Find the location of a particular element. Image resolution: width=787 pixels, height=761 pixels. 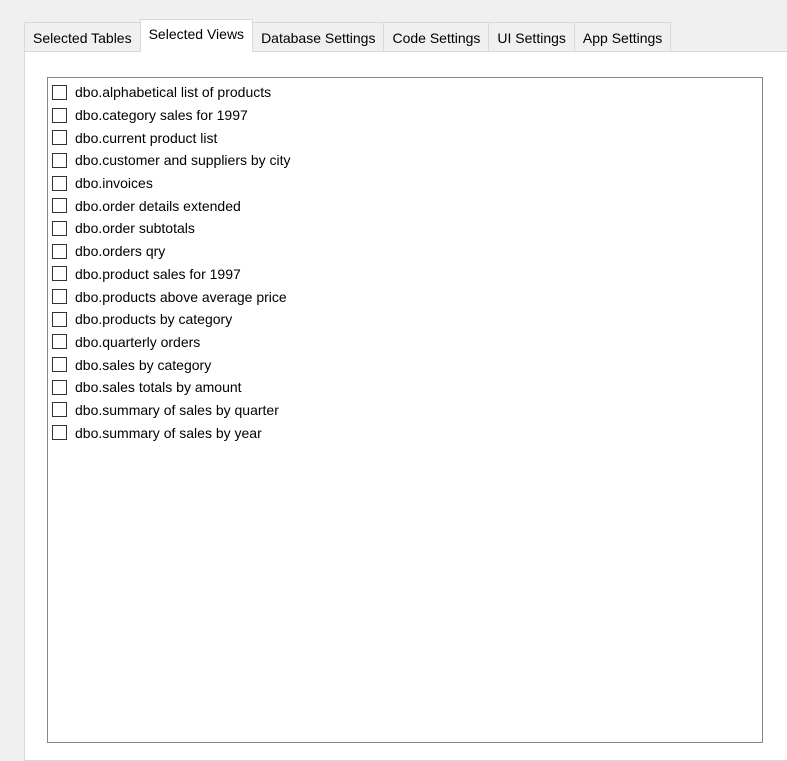

list-item-label: dbo.invoices is located at coordinates (114, 183).